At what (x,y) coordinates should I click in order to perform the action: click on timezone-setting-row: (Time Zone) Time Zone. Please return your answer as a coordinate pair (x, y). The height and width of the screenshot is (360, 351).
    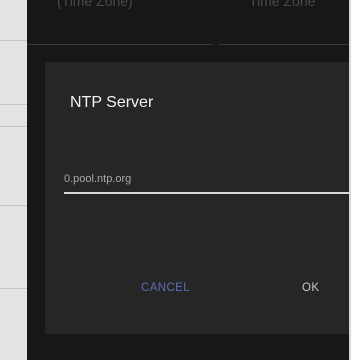
    Looking at the image, I should click on (188, 24).